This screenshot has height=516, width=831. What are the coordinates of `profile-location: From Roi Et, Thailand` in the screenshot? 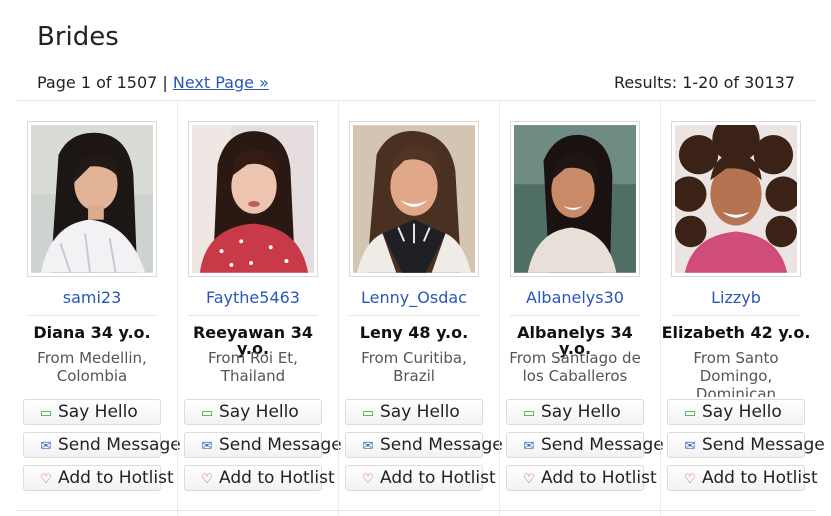 It's located at (253, 367).